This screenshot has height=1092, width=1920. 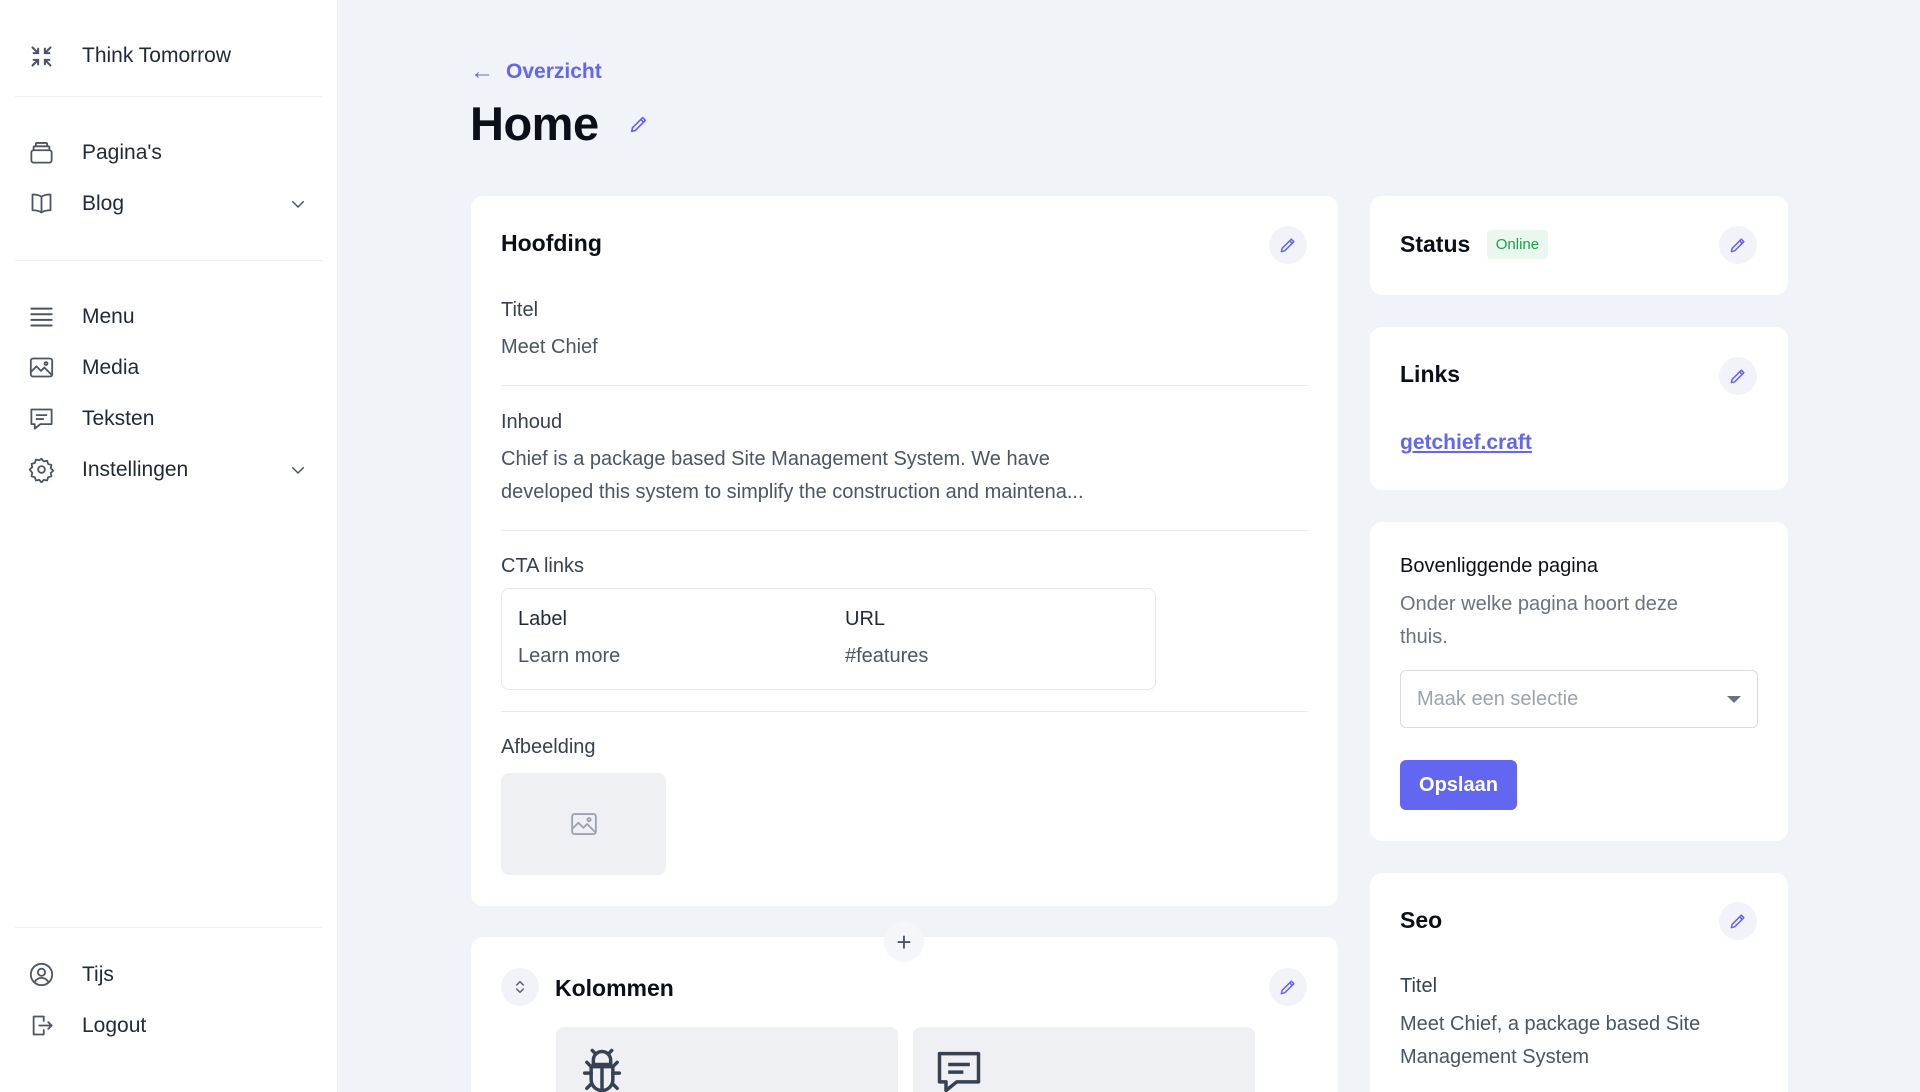 I want to click on sidebar-item-label: Pagina's, so click(x=122, y=152).